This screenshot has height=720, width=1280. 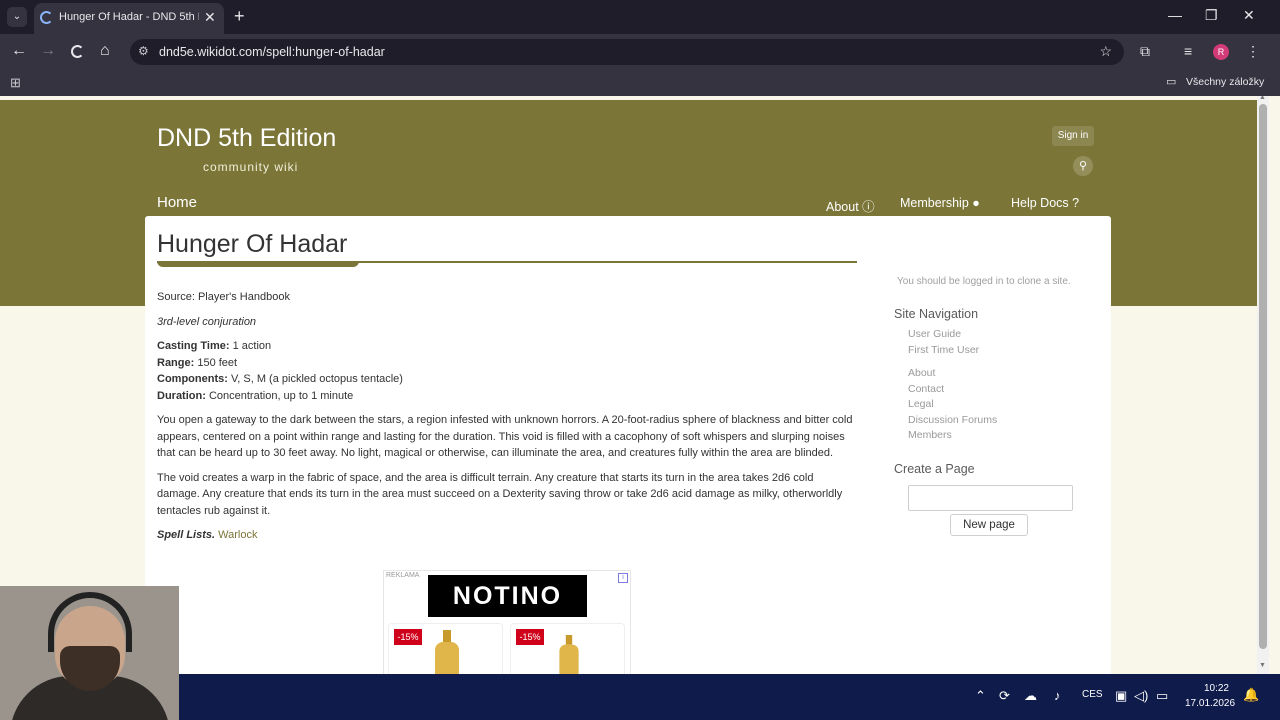 I want to click on ad-brand-logo: NOTINO, so click(x=507, y=596).